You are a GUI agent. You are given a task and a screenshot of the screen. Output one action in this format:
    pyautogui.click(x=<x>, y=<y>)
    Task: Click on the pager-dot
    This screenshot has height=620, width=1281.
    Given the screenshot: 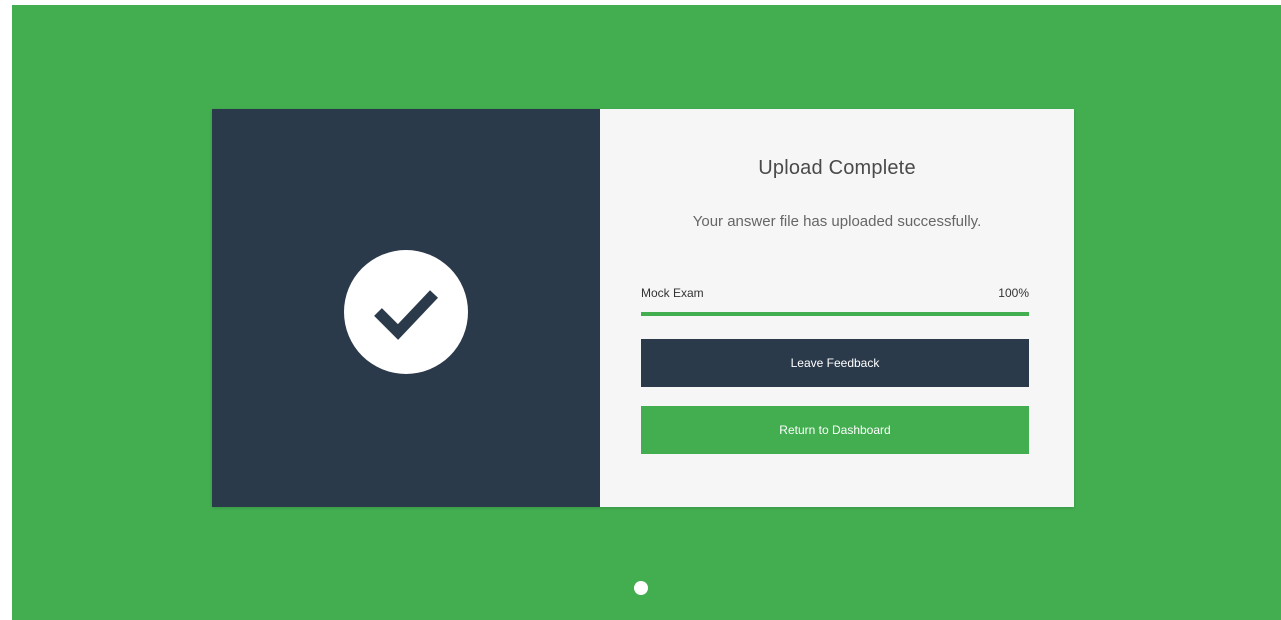 What is the action you would take?
    pyautogui.click(x=641, y=588)
    